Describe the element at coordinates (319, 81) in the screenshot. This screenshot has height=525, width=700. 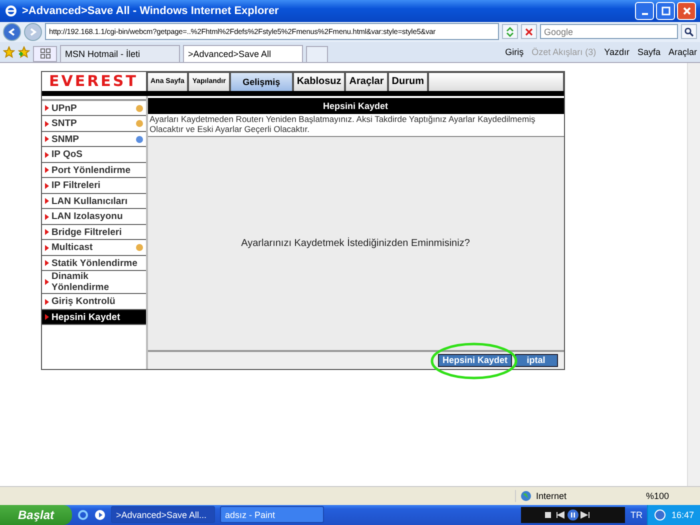
I see `nav-tab: Kablosuz` at that location.